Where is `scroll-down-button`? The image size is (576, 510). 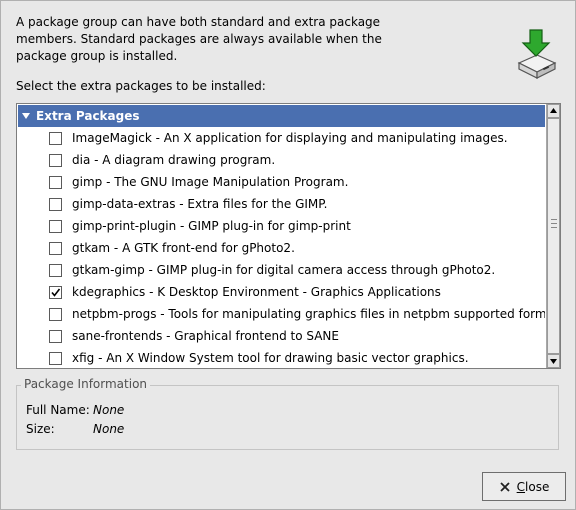
scroll-down-button is located at coordinates (553, 361).